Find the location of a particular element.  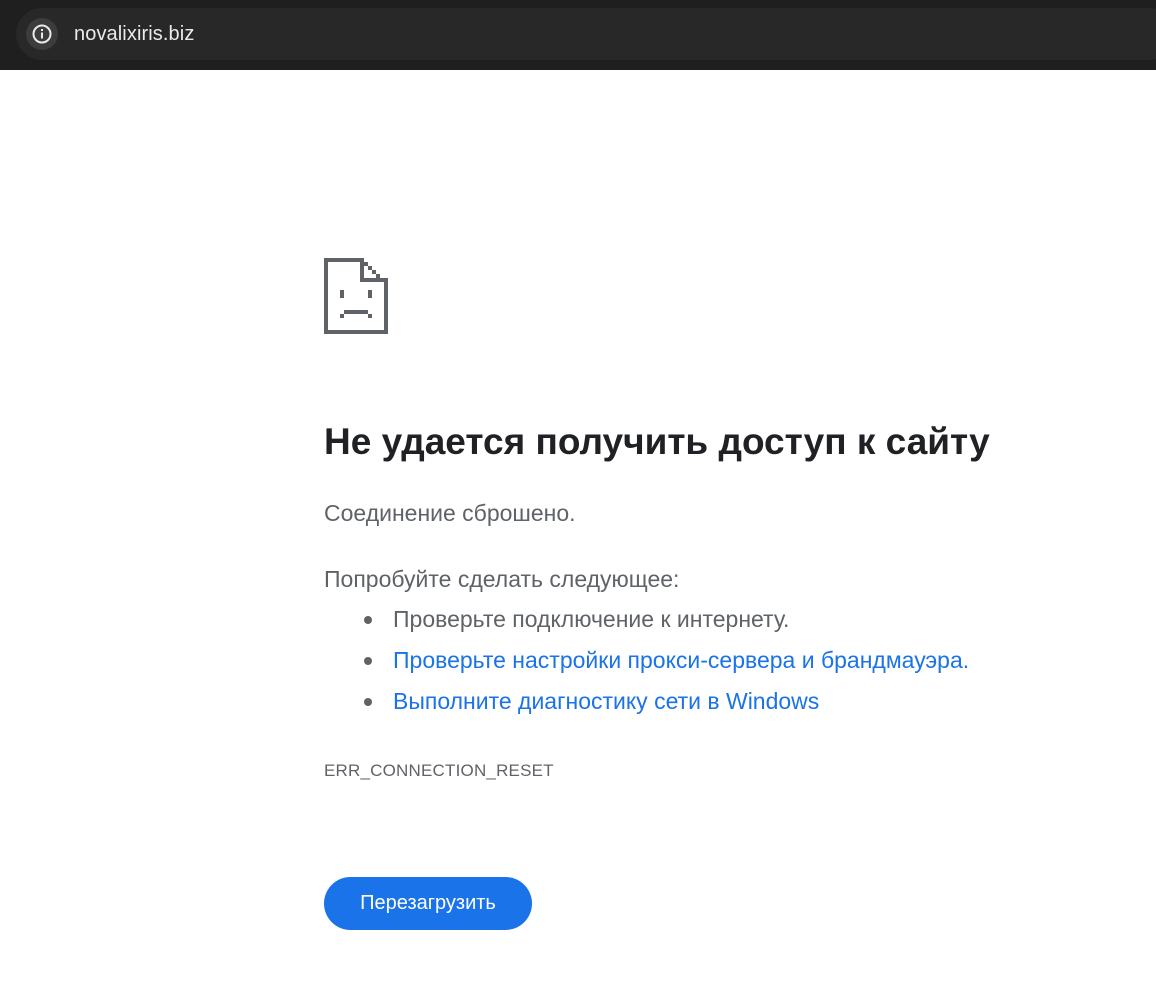

suggestion-check-connection: Проверьте подключение к интернету. is located at coordinates (646, 624).